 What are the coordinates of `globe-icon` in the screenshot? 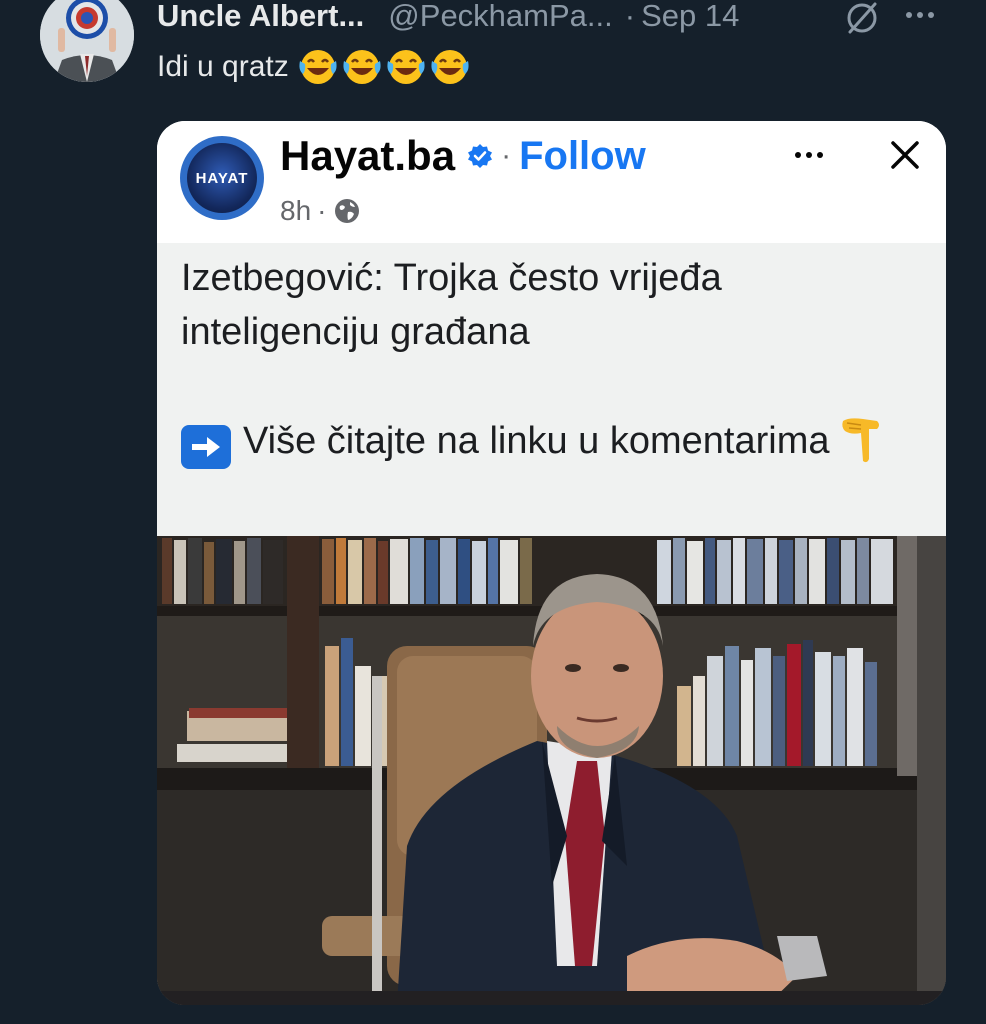 It's located at (347, 211).